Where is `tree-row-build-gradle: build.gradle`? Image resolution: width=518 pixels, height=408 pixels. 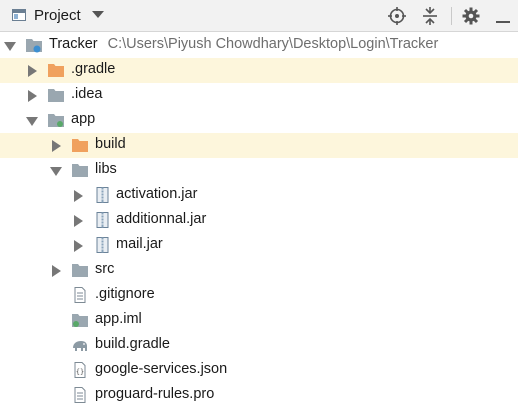 tree-row-build-gradle: build.gradle is located at coordinates (259, 345).